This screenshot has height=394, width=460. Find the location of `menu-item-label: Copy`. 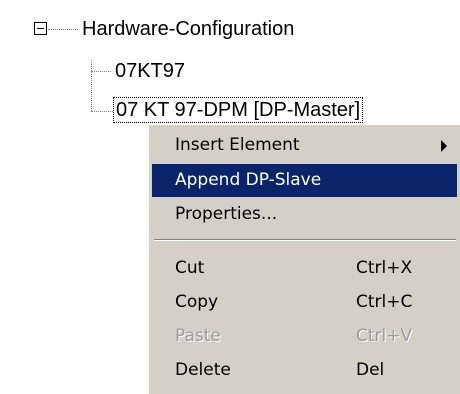

menu-item-label: Copy is located at coordinates (197, 302).